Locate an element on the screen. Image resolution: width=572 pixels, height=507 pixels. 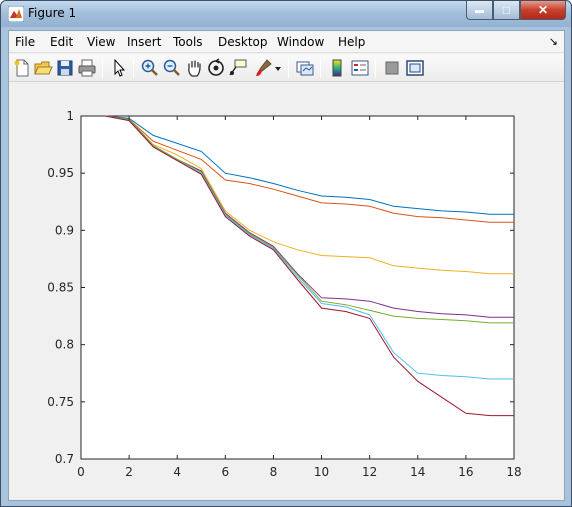
menu-window: Window is located at coordinates (300, 42).